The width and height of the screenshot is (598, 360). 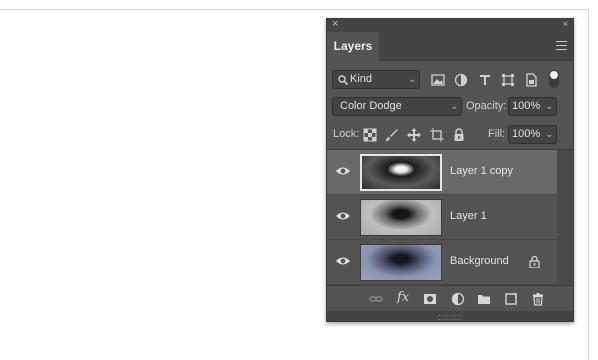 I want to click on fill-dropdown: ⌄, so click(x=549, y=134).